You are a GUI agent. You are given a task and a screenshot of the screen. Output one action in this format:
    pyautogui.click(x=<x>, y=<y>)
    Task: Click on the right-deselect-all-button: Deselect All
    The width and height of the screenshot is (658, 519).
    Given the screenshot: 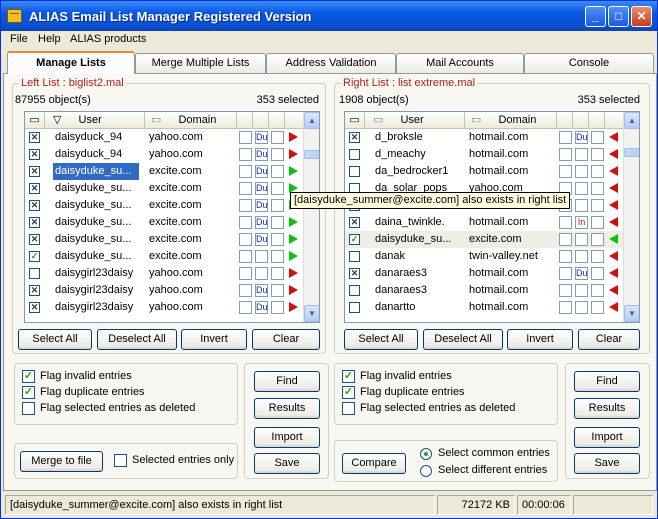 What is the action you would take?
    pyautogui.click(x=463, y=339)
    